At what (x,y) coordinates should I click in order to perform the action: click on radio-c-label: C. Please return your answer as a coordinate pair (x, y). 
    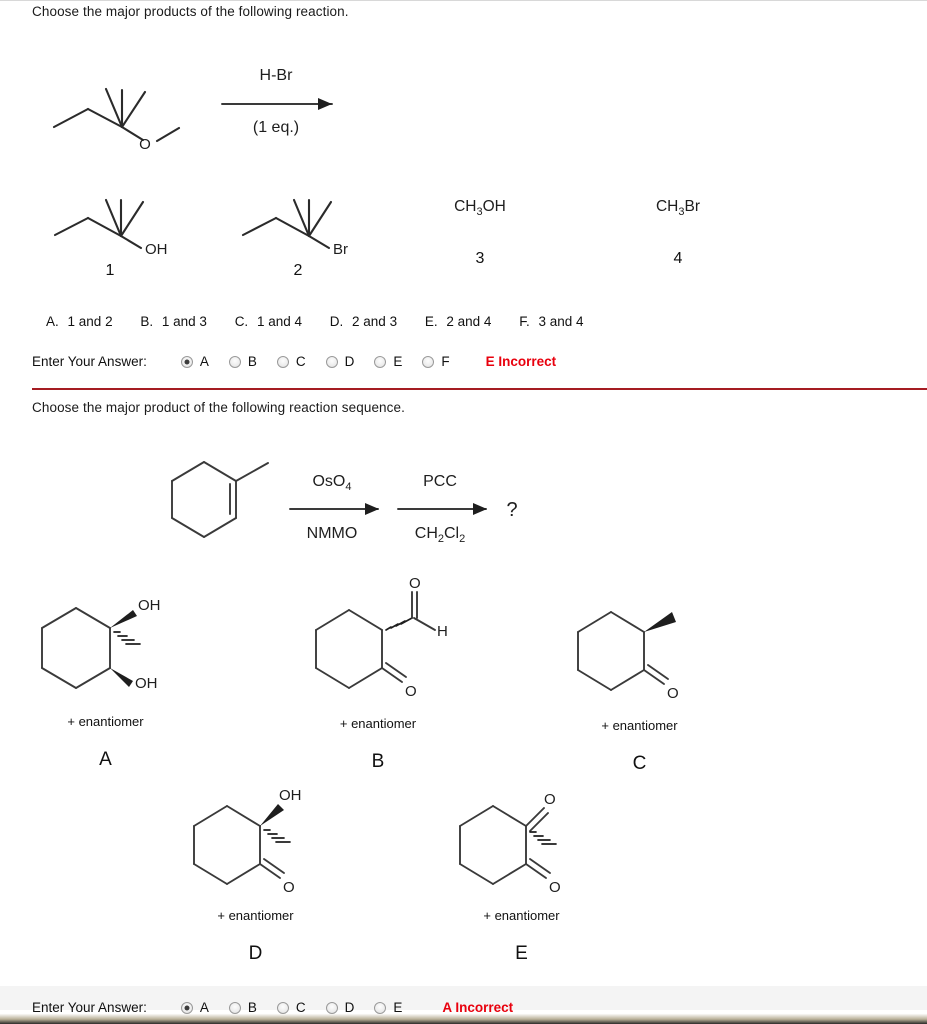
    Looking at the image, I should click on (300, 361).